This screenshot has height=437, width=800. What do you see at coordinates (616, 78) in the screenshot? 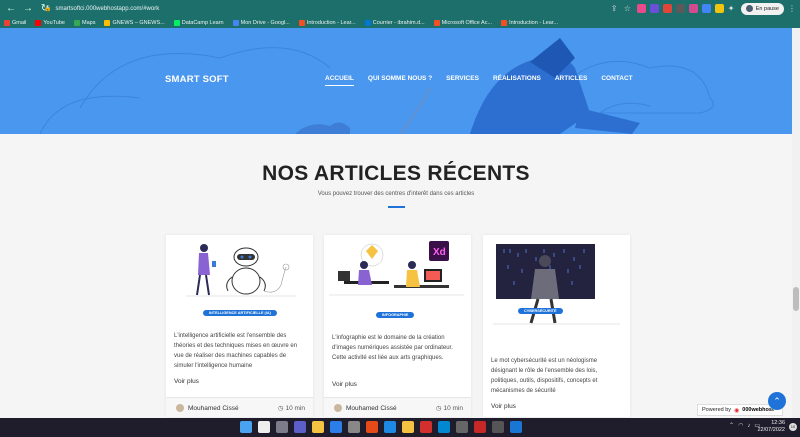
I see `nav-link-contact: CONTACT` at bounding box center [616, 78].